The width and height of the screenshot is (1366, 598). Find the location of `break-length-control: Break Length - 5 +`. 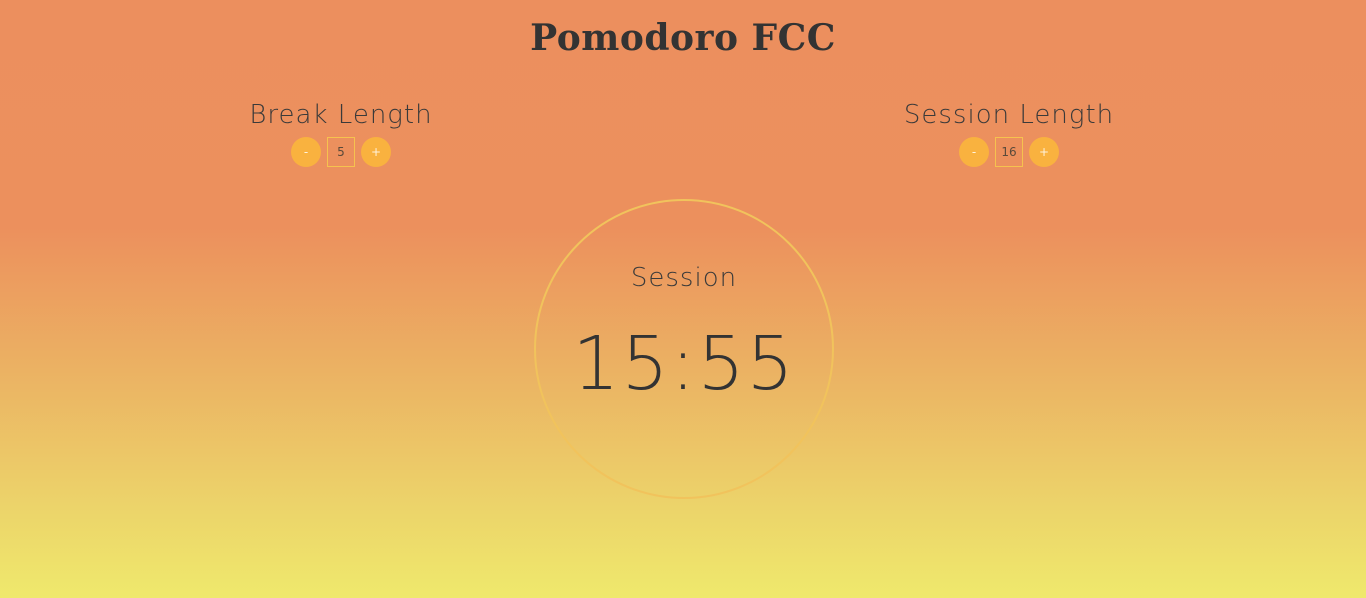

break-length-control: Break Length - 5 + is located at coordinates (341, 132).